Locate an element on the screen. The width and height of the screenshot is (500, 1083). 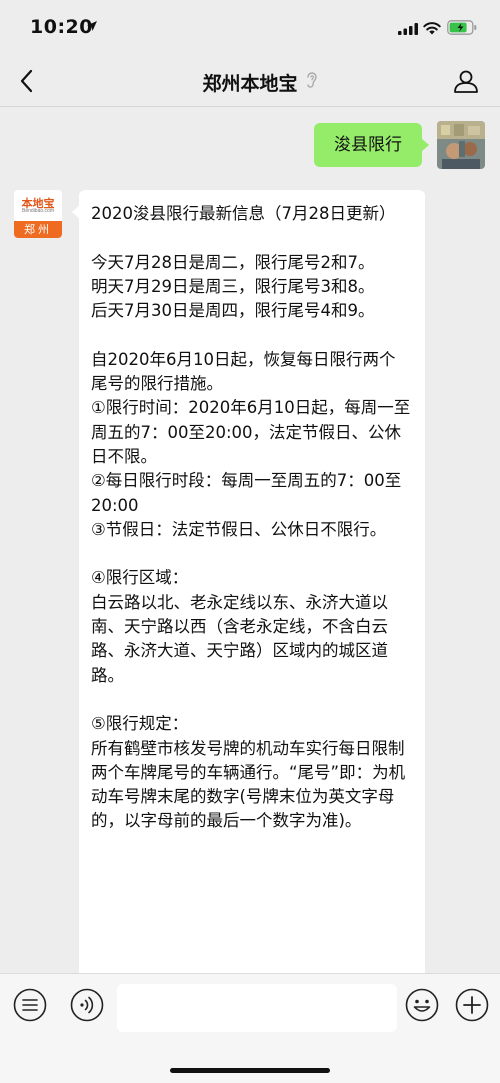
emoji-icon is located at coordinates (422, 1005).